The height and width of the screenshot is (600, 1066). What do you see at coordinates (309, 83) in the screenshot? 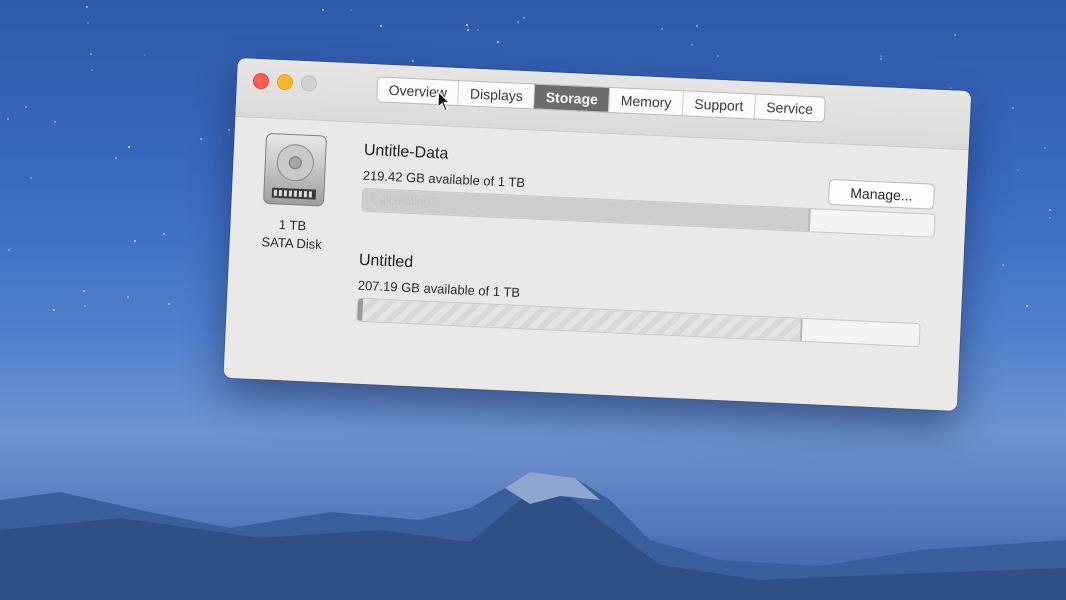
I see `zoom-button` at bounding box center [309, 83].